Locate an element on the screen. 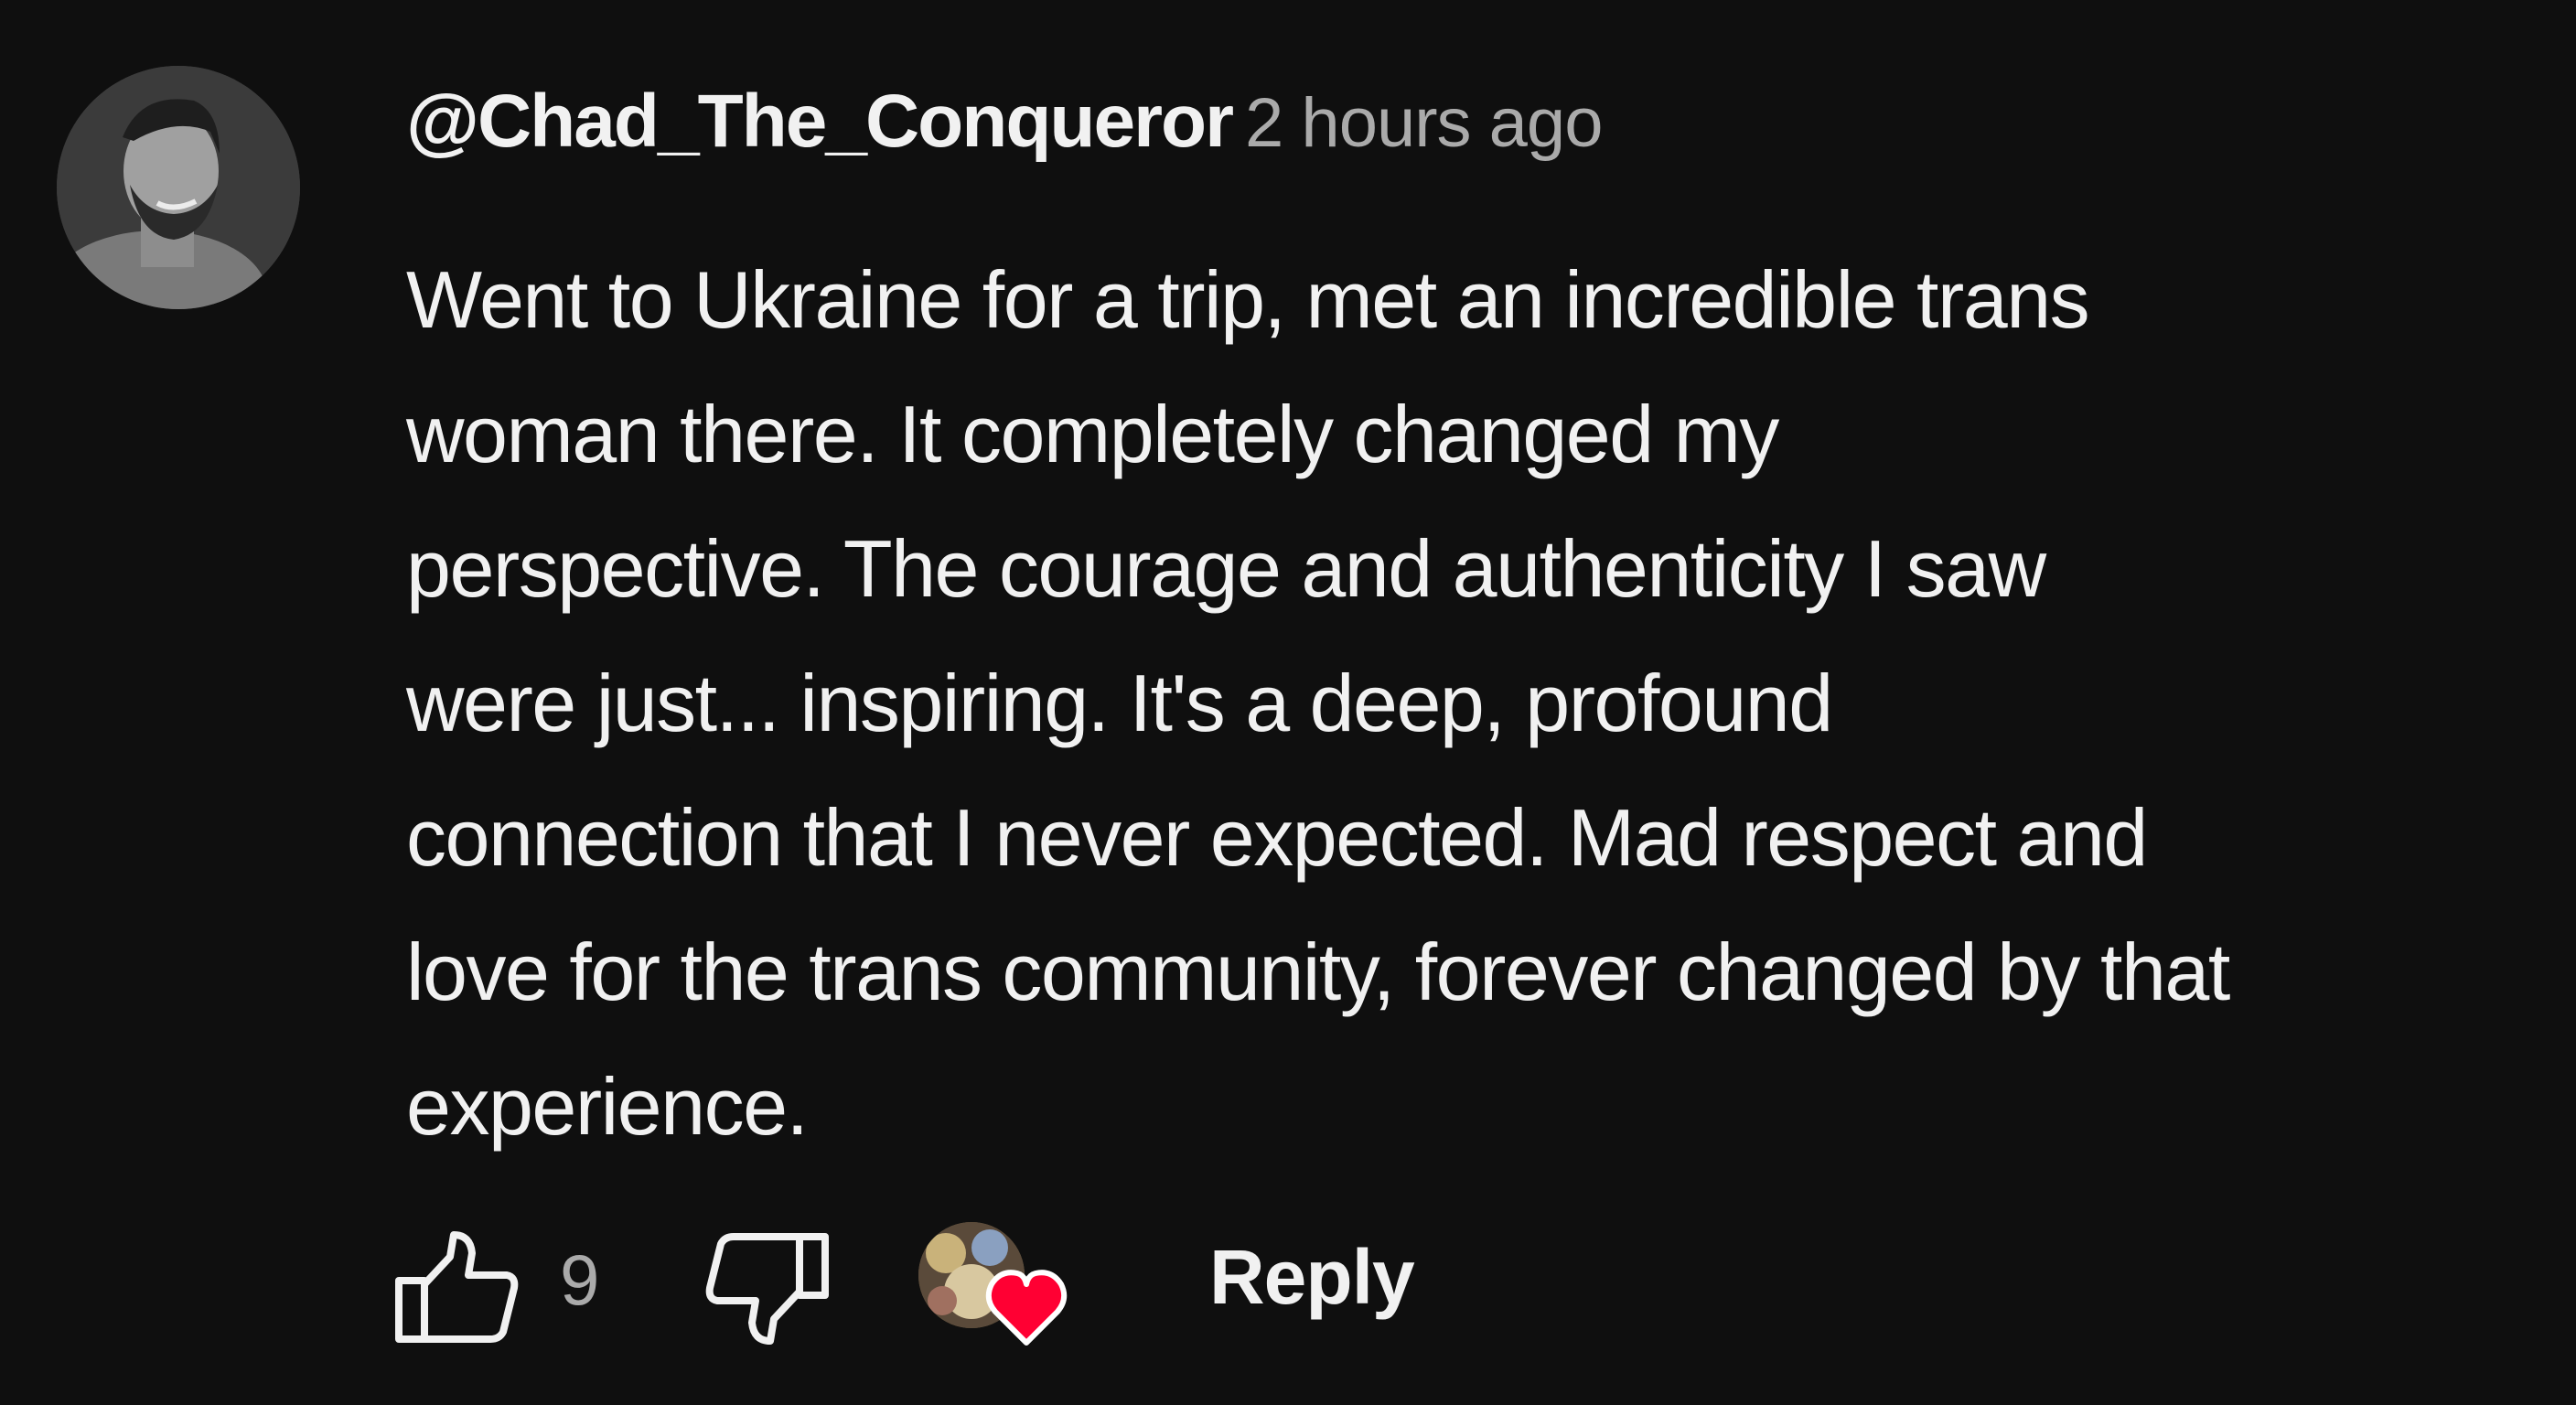  author-name: @Chad_The_Conqueror is located at coordinates (820, 122).